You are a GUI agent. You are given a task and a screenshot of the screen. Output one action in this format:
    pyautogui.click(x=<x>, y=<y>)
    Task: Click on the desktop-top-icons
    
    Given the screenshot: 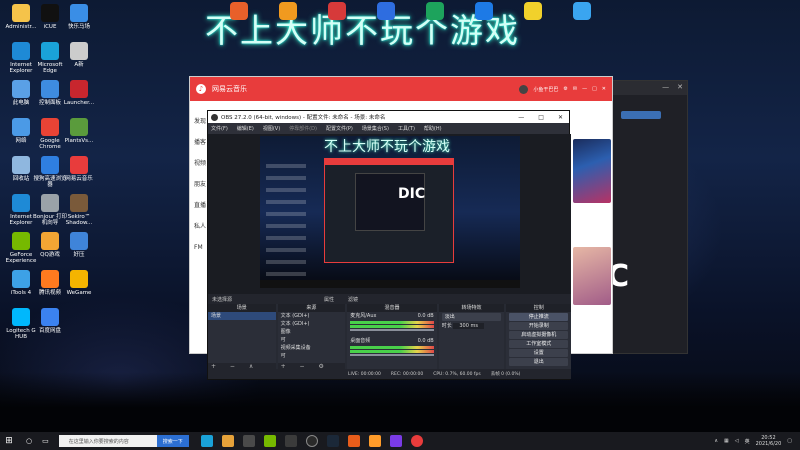 What is the action you would take?
    pyautogui.click(x=410, y=11)
    